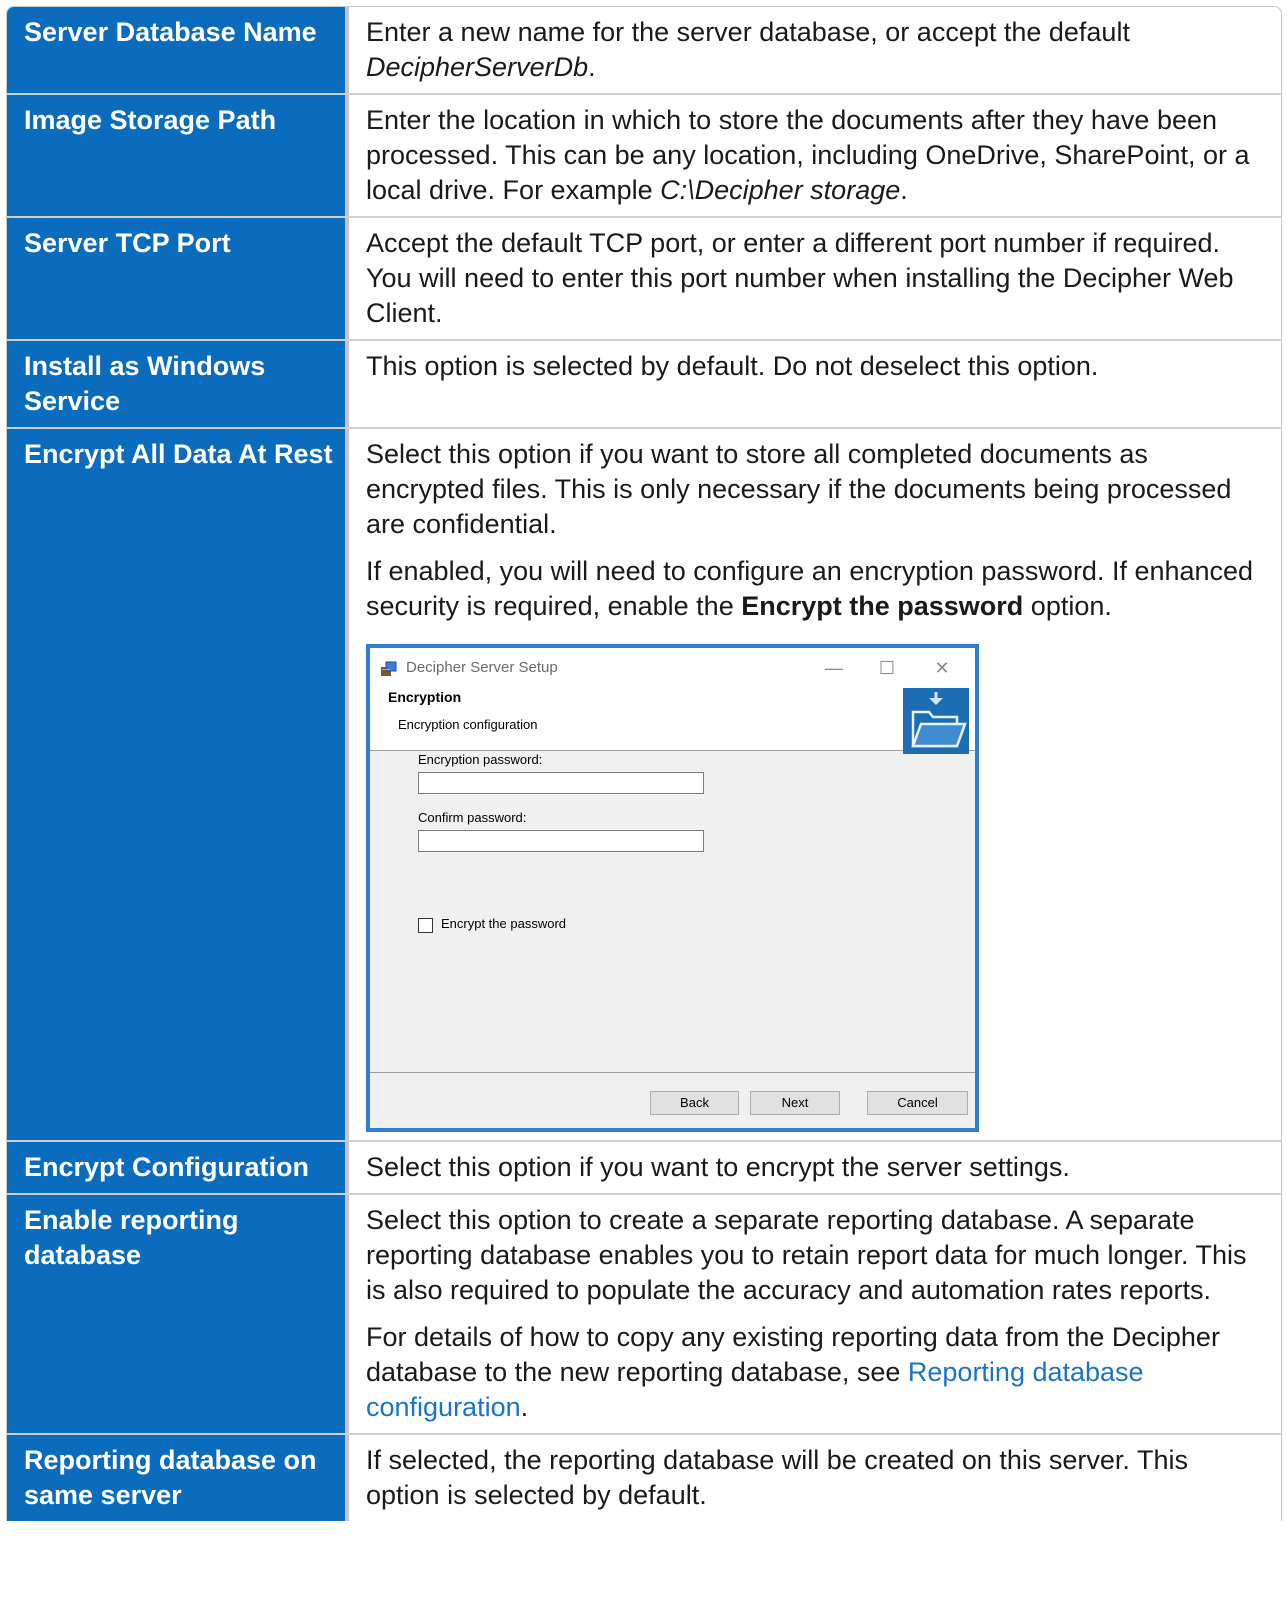 The height and width of the screenshot is (1622, 1287). What do you see at coordinates (672, 668) in the screenshot?
I see `dialog-titlebar: Decipher Server Setup — ☐ ✕` at bounding box center [672, 668].